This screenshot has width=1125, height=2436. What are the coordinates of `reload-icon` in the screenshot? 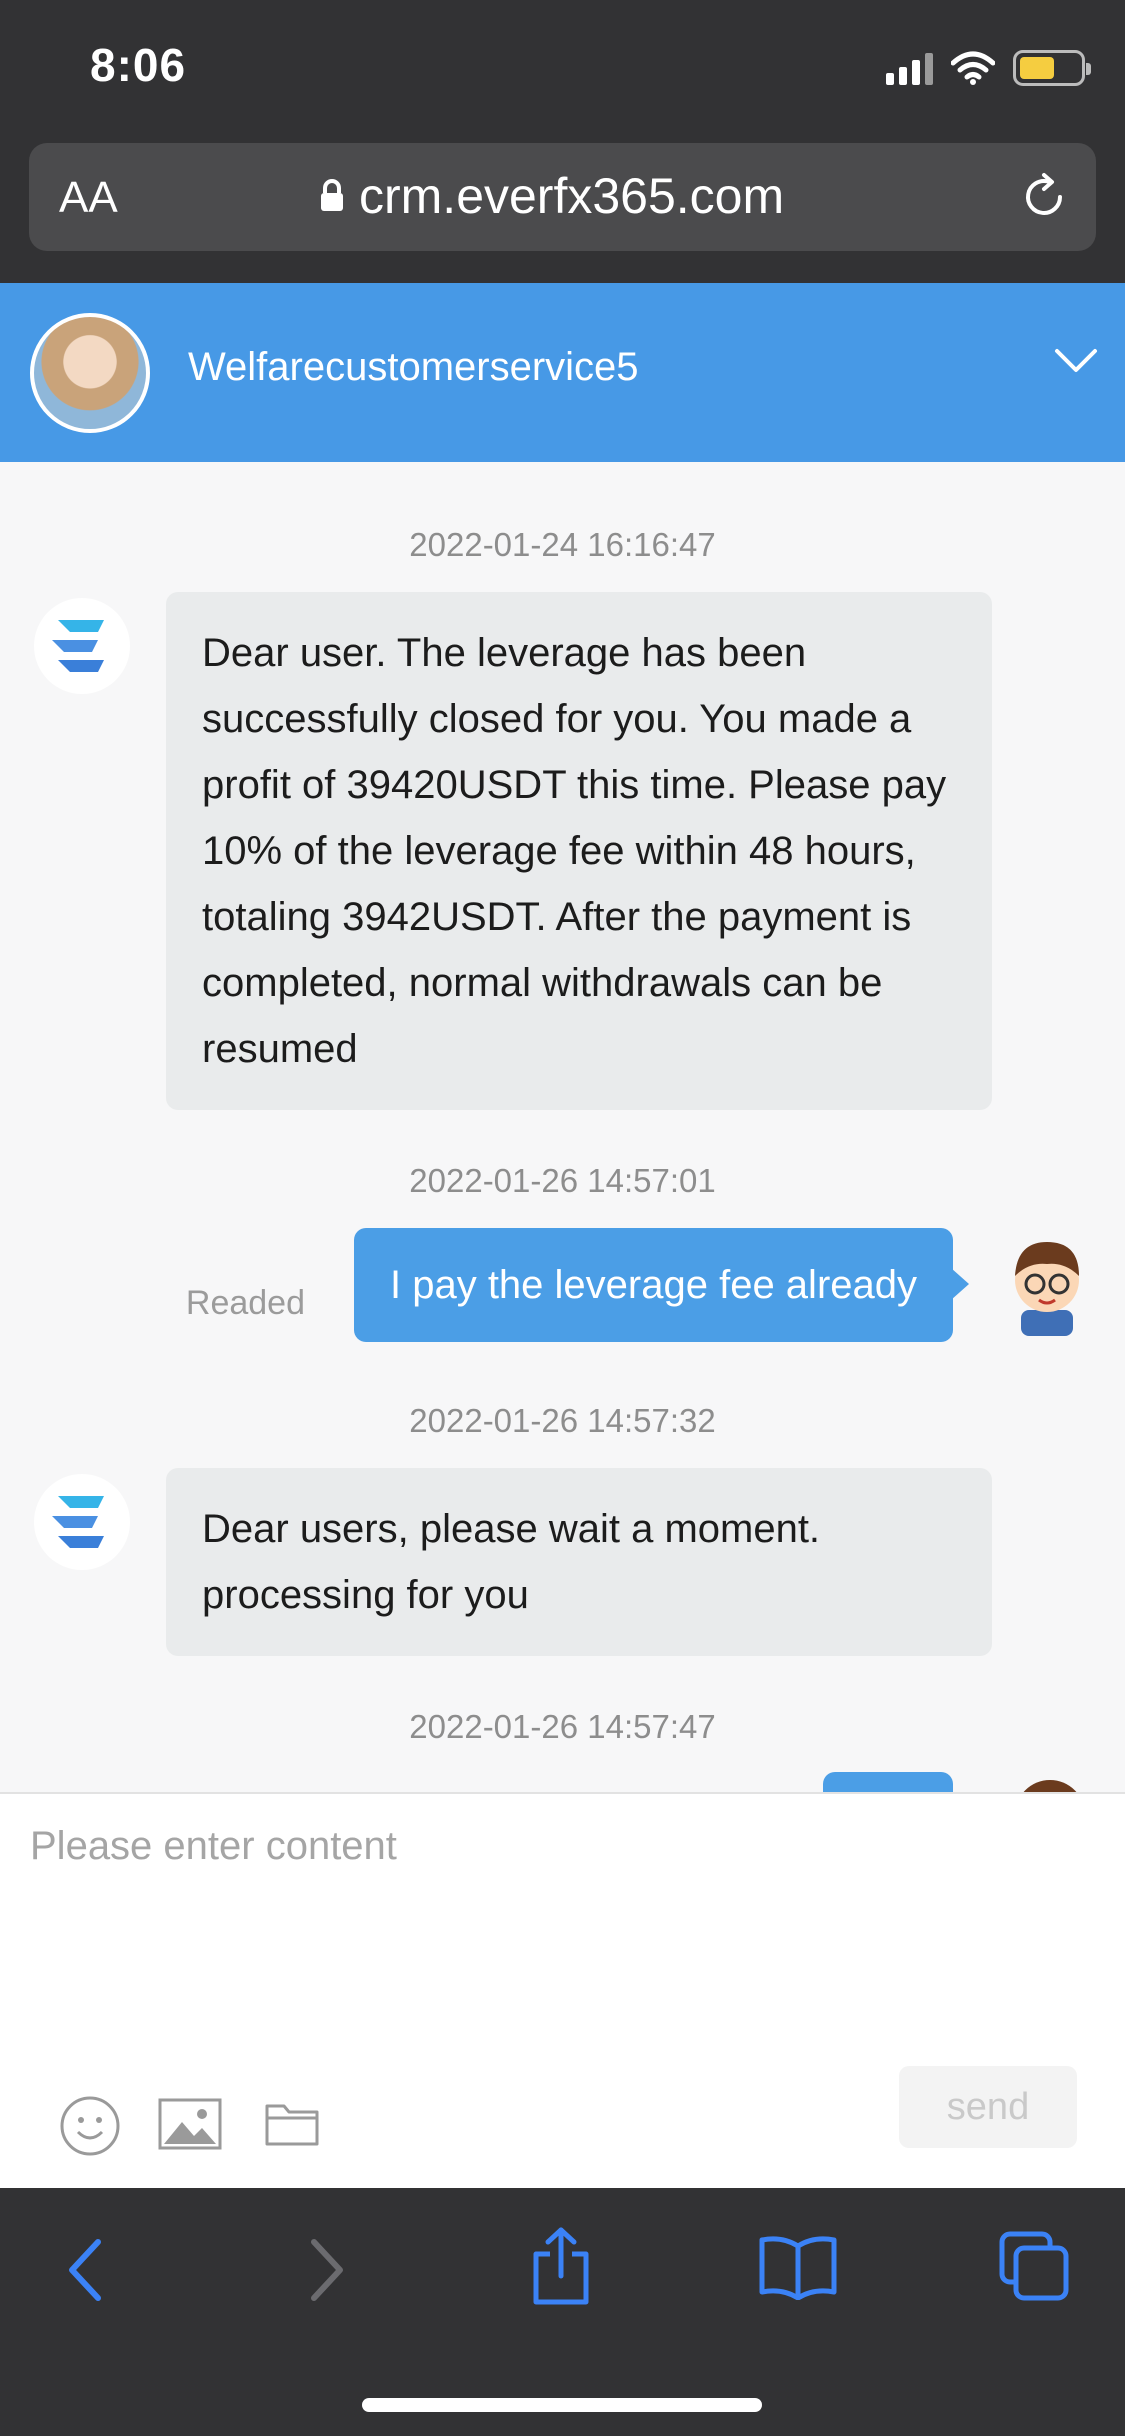 It's located at (1044, 197).